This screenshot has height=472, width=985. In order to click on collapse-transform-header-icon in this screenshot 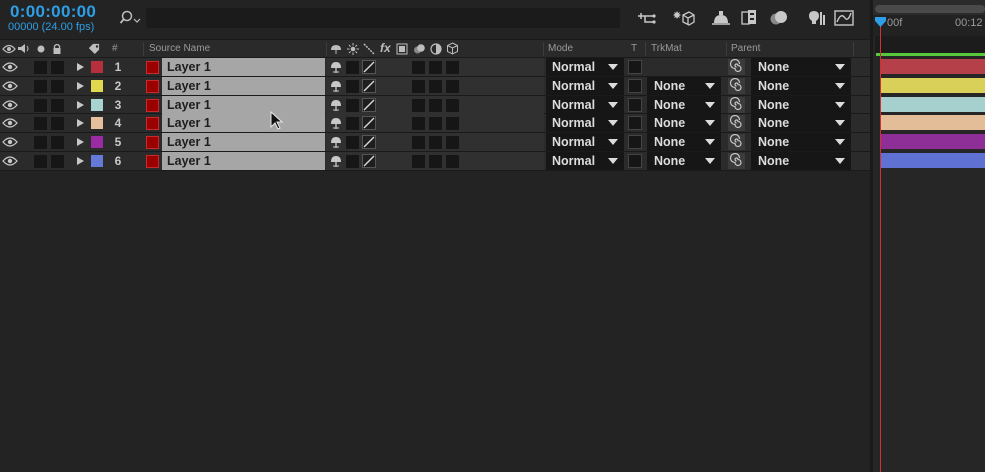, I will do `click(353, 49)`.